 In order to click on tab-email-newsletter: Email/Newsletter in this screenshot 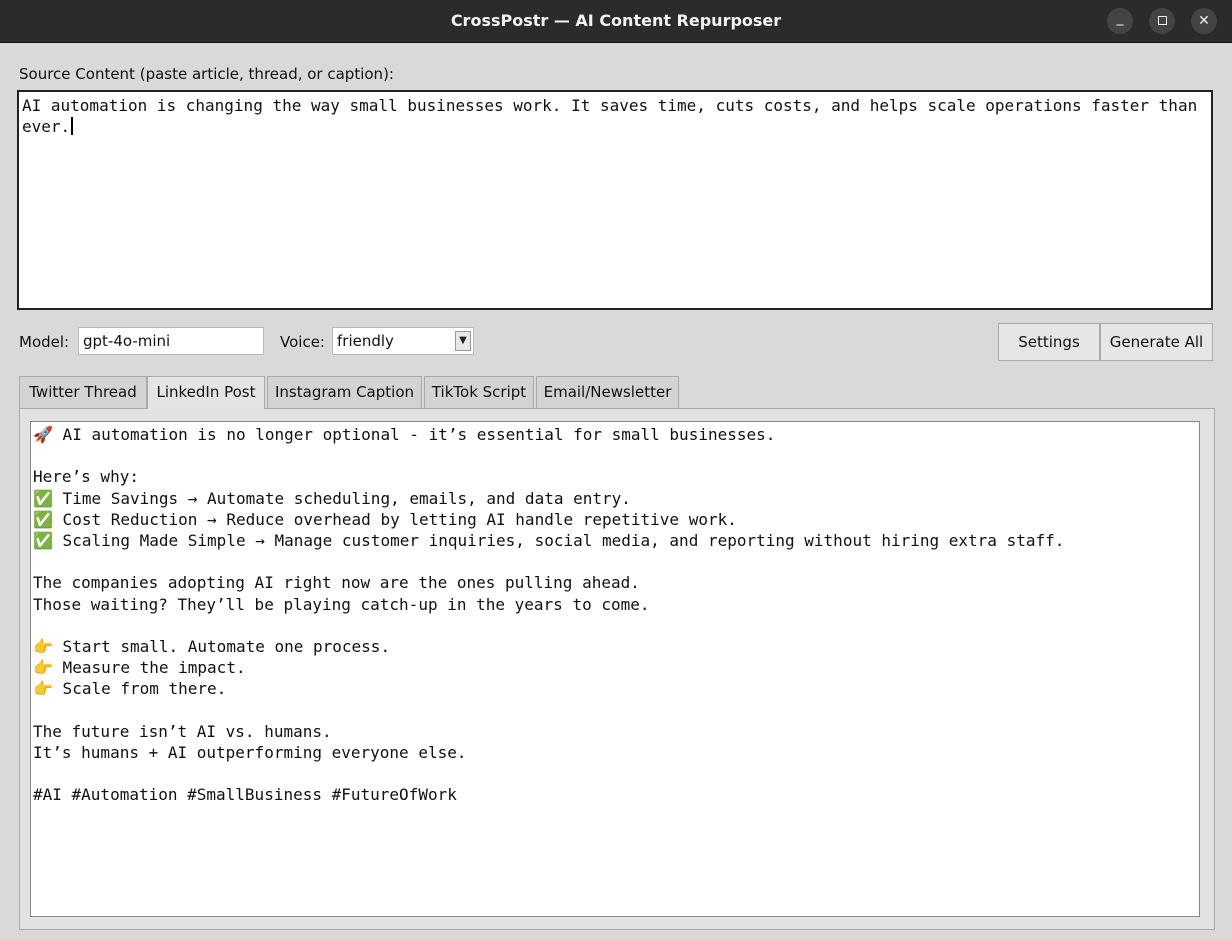, I will do `click(607, 392)`.